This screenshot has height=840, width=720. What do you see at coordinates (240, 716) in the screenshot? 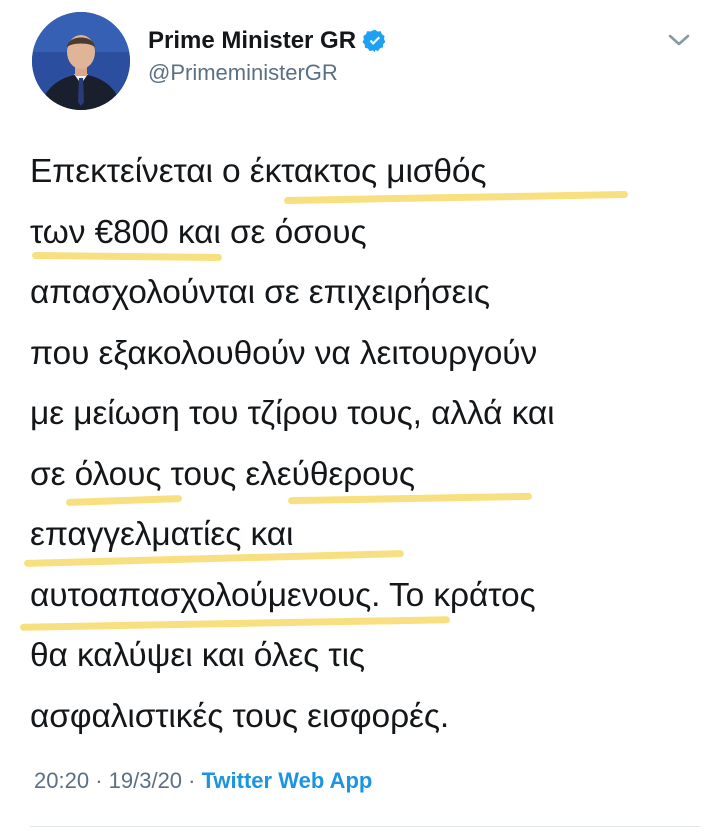
I see `tweet-line-text: ασφαλιστικές τους εισφορές.` at bounding box center [240, 716].